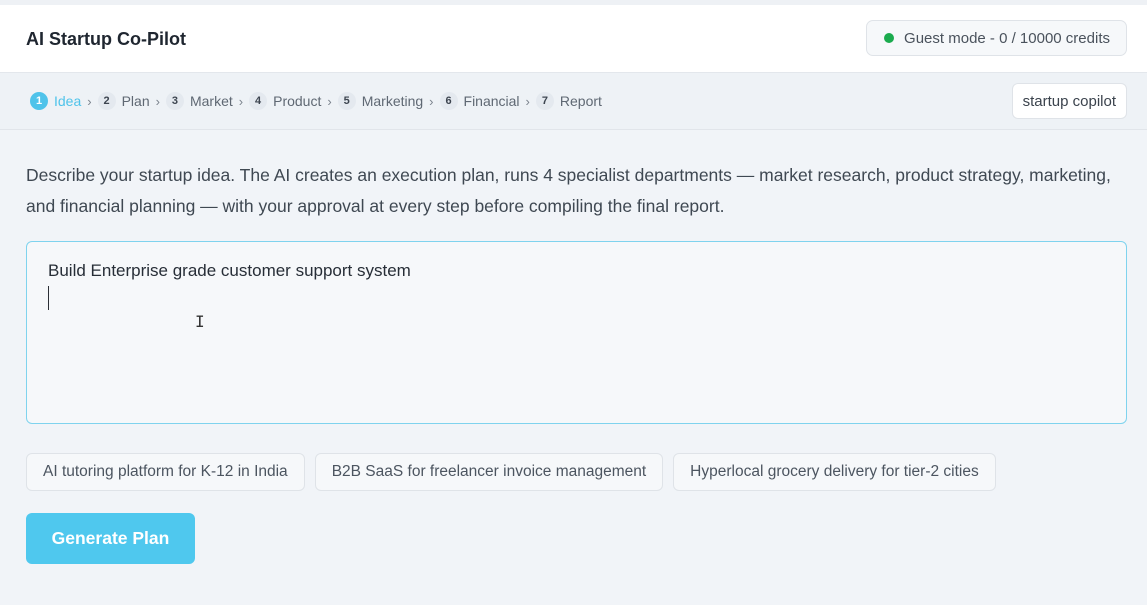  I want to click on step-market: 3 Market, so click(199, 101).